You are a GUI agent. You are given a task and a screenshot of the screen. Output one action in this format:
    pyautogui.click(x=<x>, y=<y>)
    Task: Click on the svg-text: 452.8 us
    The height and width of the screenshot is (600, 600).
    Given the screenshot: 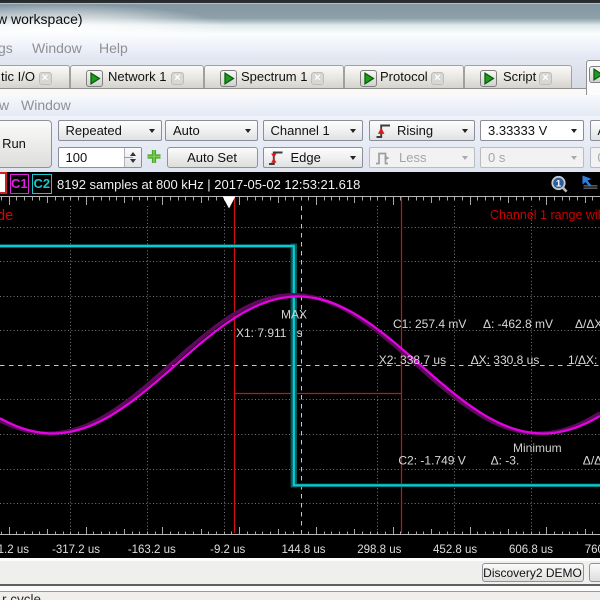 What is the action you would take?
    pyautogui.click(x=455, y=550)
    